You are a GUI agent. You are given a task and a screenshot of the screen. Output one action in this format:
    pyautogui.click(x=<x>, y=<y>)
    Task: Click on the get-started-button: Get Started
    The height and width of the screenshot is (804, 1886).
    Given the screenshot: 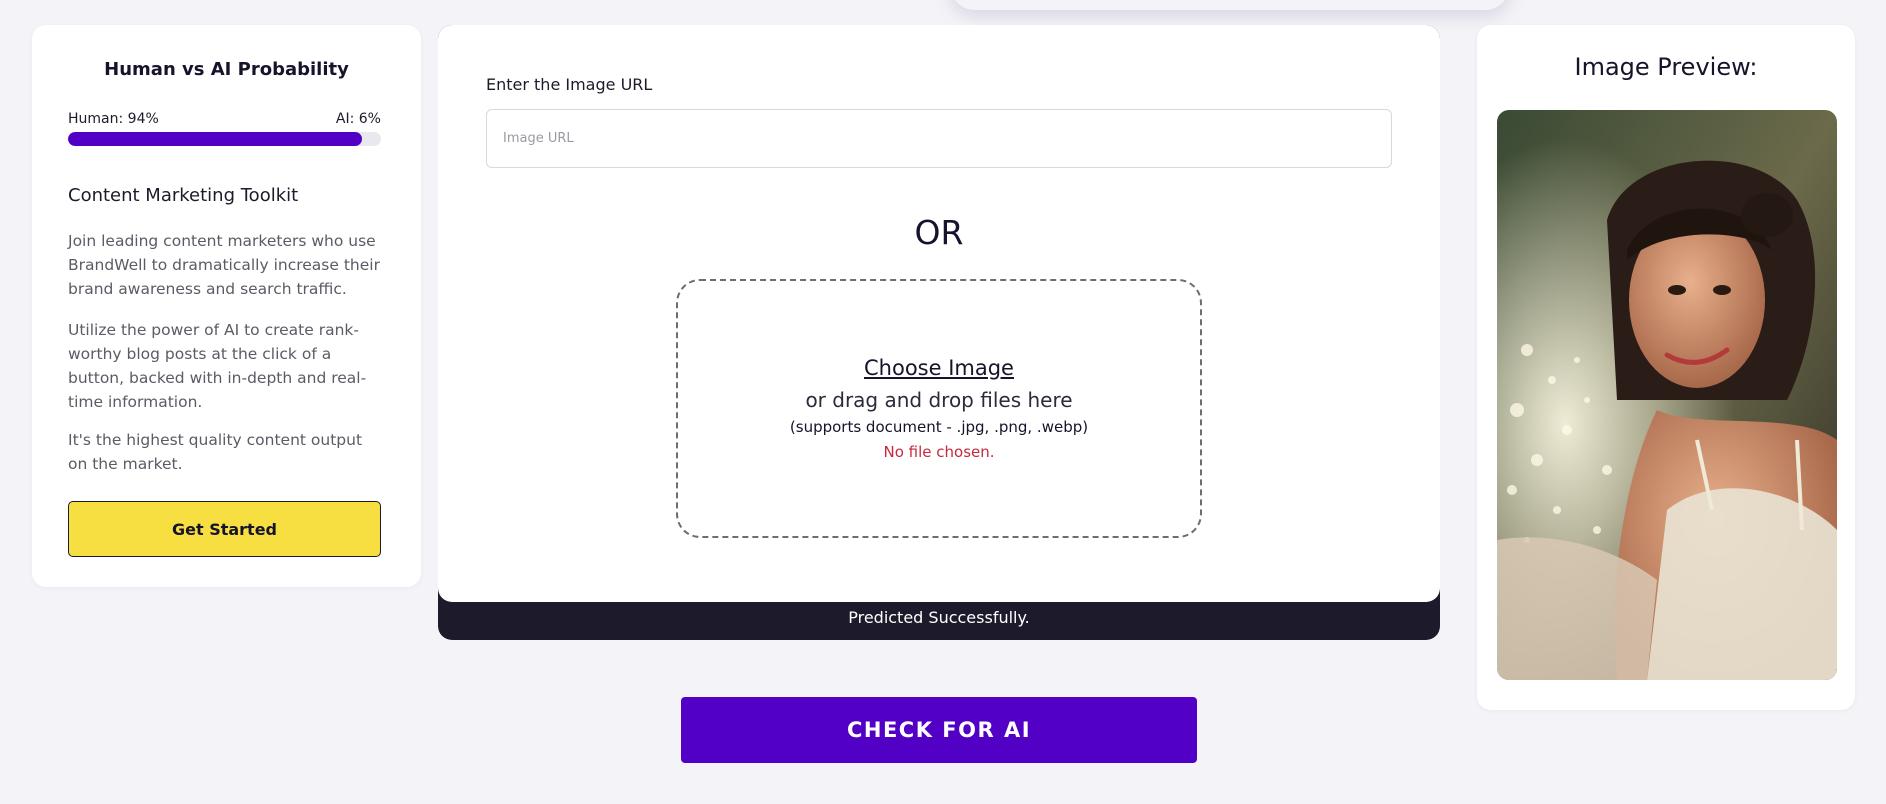 What is the action you would take?
    pyautogui.click(x=224, y=529)
    